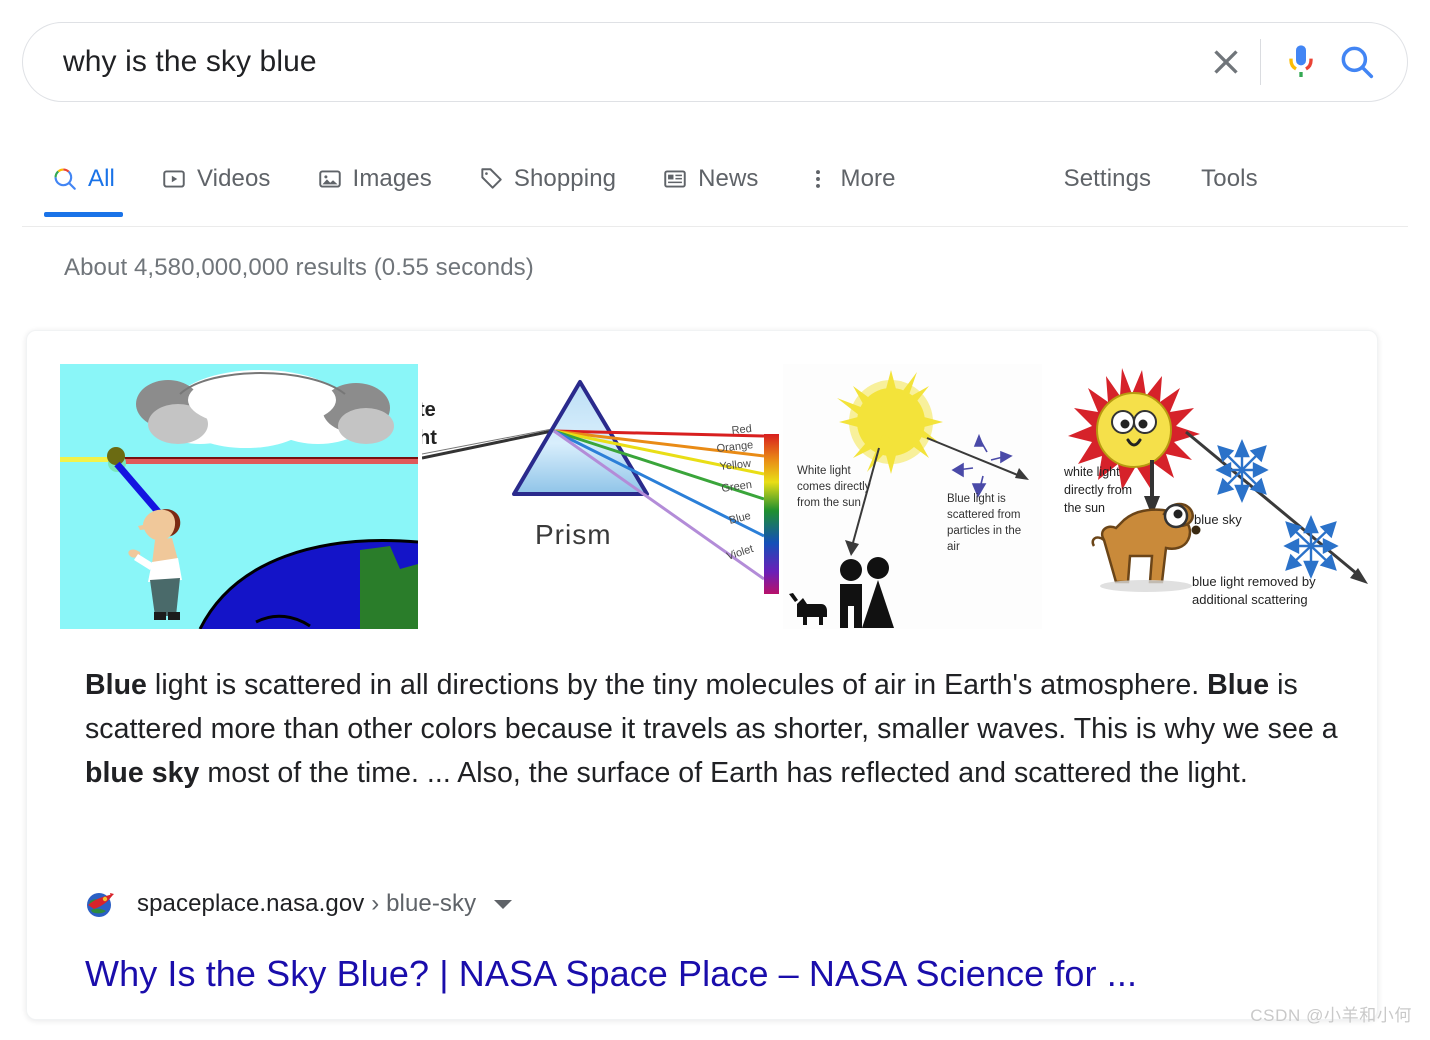 Image resolution: width=1430 pixels, height=1040 pixels. Describe the element at coordinates (1229, 179) in the screenshot. I see `tools-link: Tools` at that location.